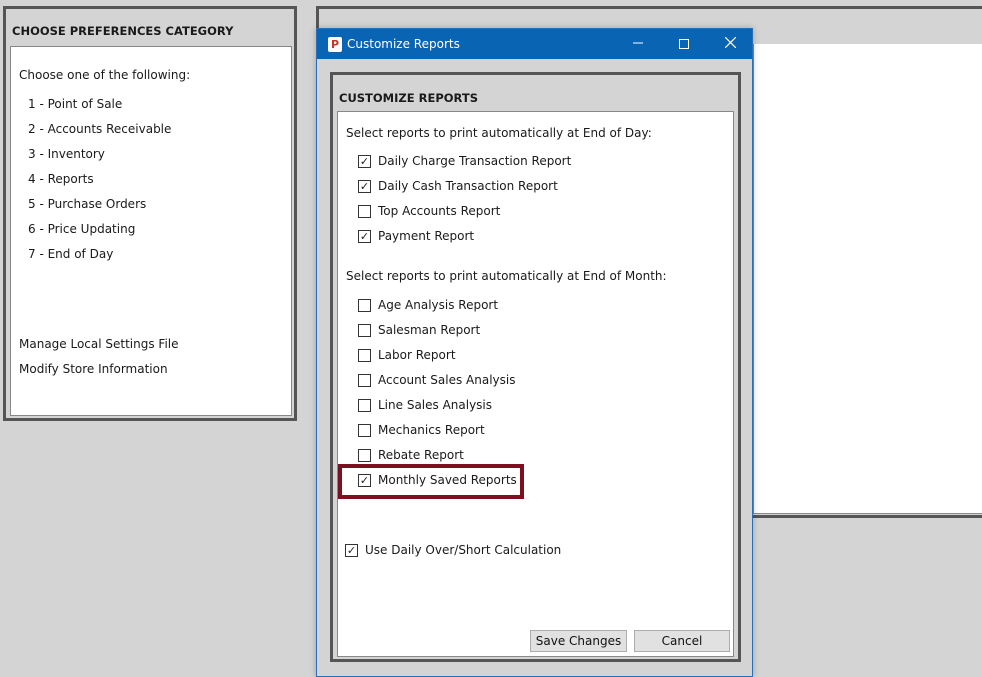 The image size is (982, 677). Describe the element at coordinates (435, 405) in the screenshot. I see `checkbox-label: Line Sales Analysis` at that location.